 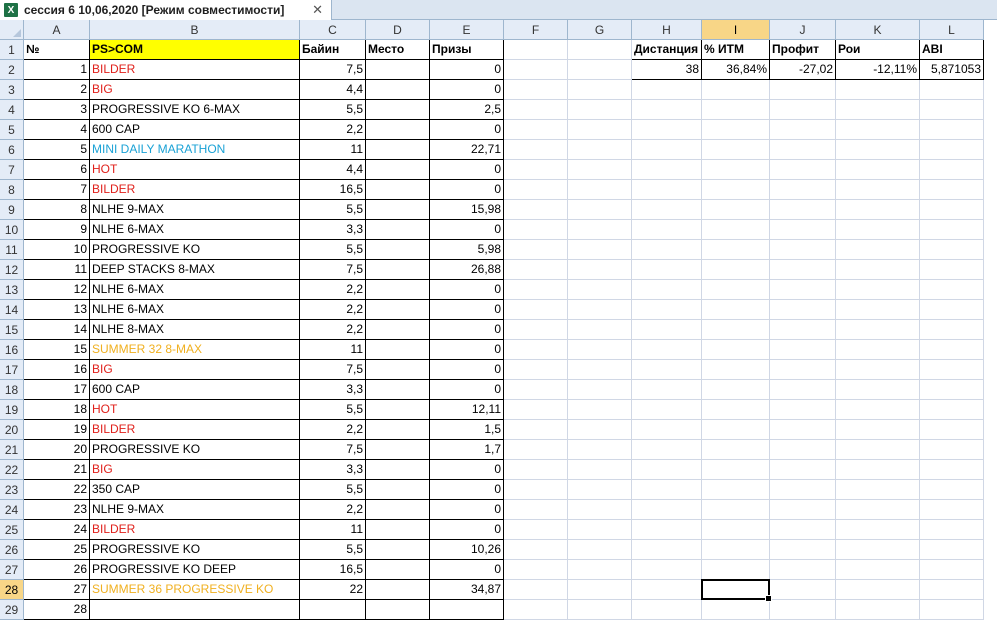 What do you see at coordinates (333, 230) in the screenshot?
I see `cell-buyin: 3,3` at bounding box center [333, 230].